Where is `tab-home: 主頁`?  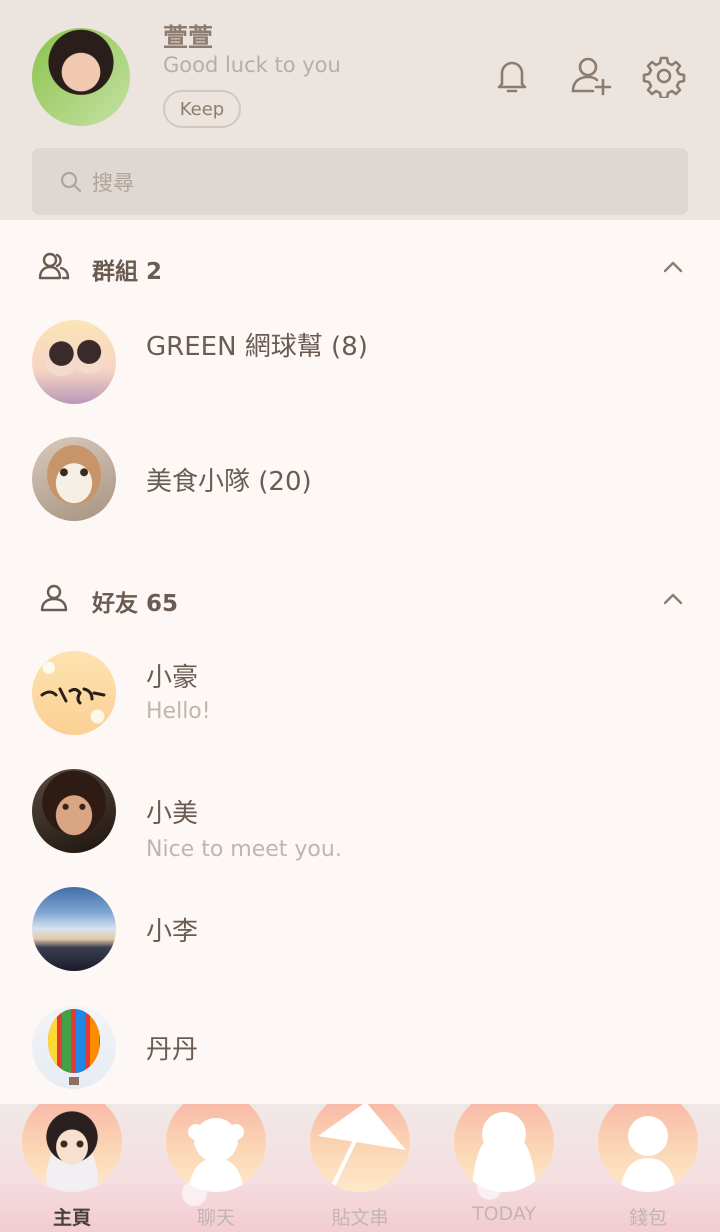 tab-home: 主頁 is located at coordinates (72, 1168).